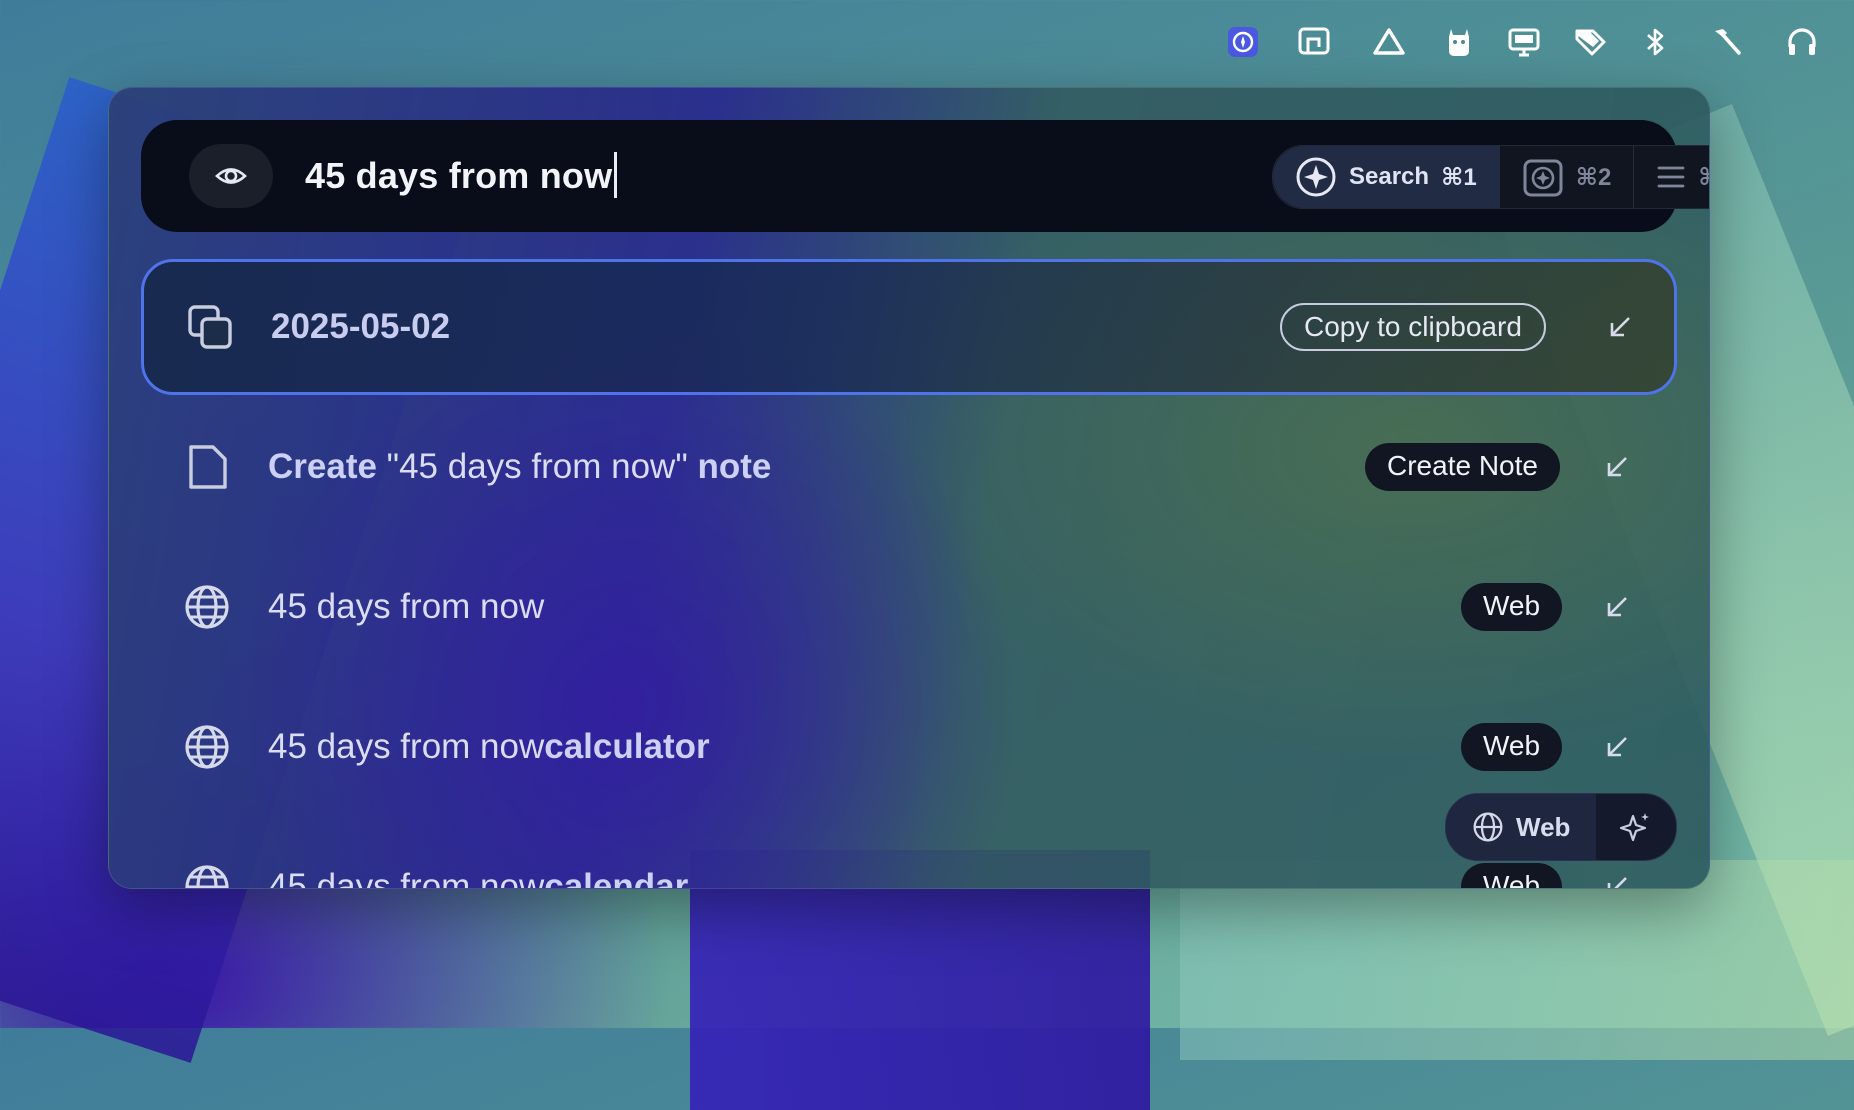  I want to click on menu-icon, so click(1671, 177).